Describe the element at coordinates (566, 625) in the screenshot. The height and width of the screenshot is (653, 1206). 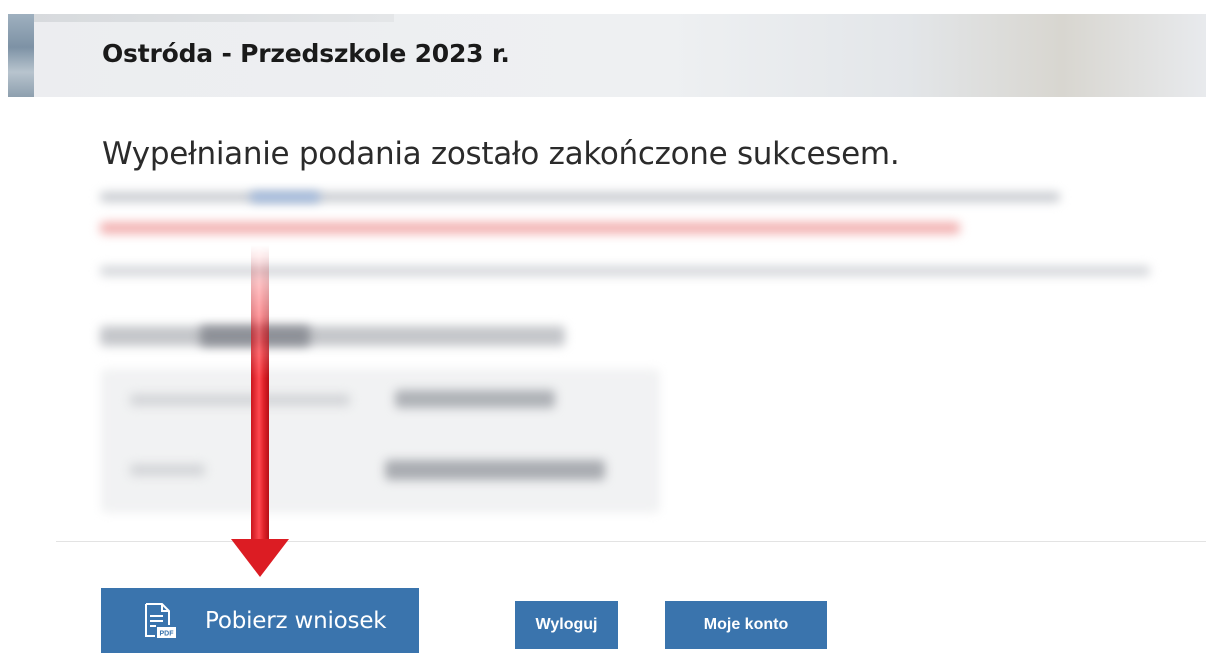
I see `logout-button: Wyloguj` at that location.